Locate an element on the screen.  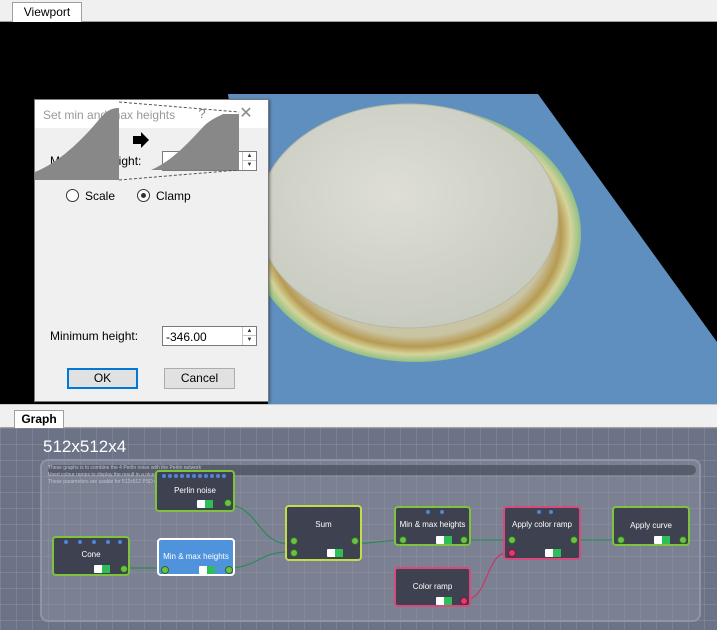
clamp-illustration is located at coordinates (137, 141).